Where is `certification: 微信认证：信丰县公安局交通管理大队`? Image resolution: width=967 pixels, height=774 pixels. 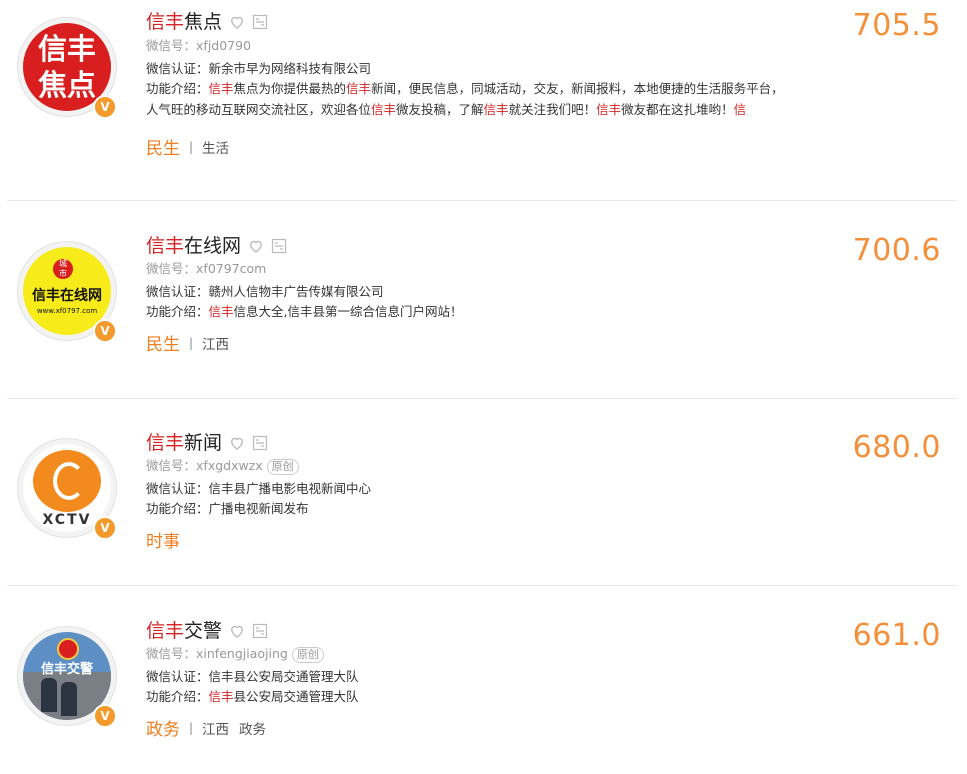
certification: 微信认证：信丰县公安局交通管理大队 is located at coordinates (252, 676).